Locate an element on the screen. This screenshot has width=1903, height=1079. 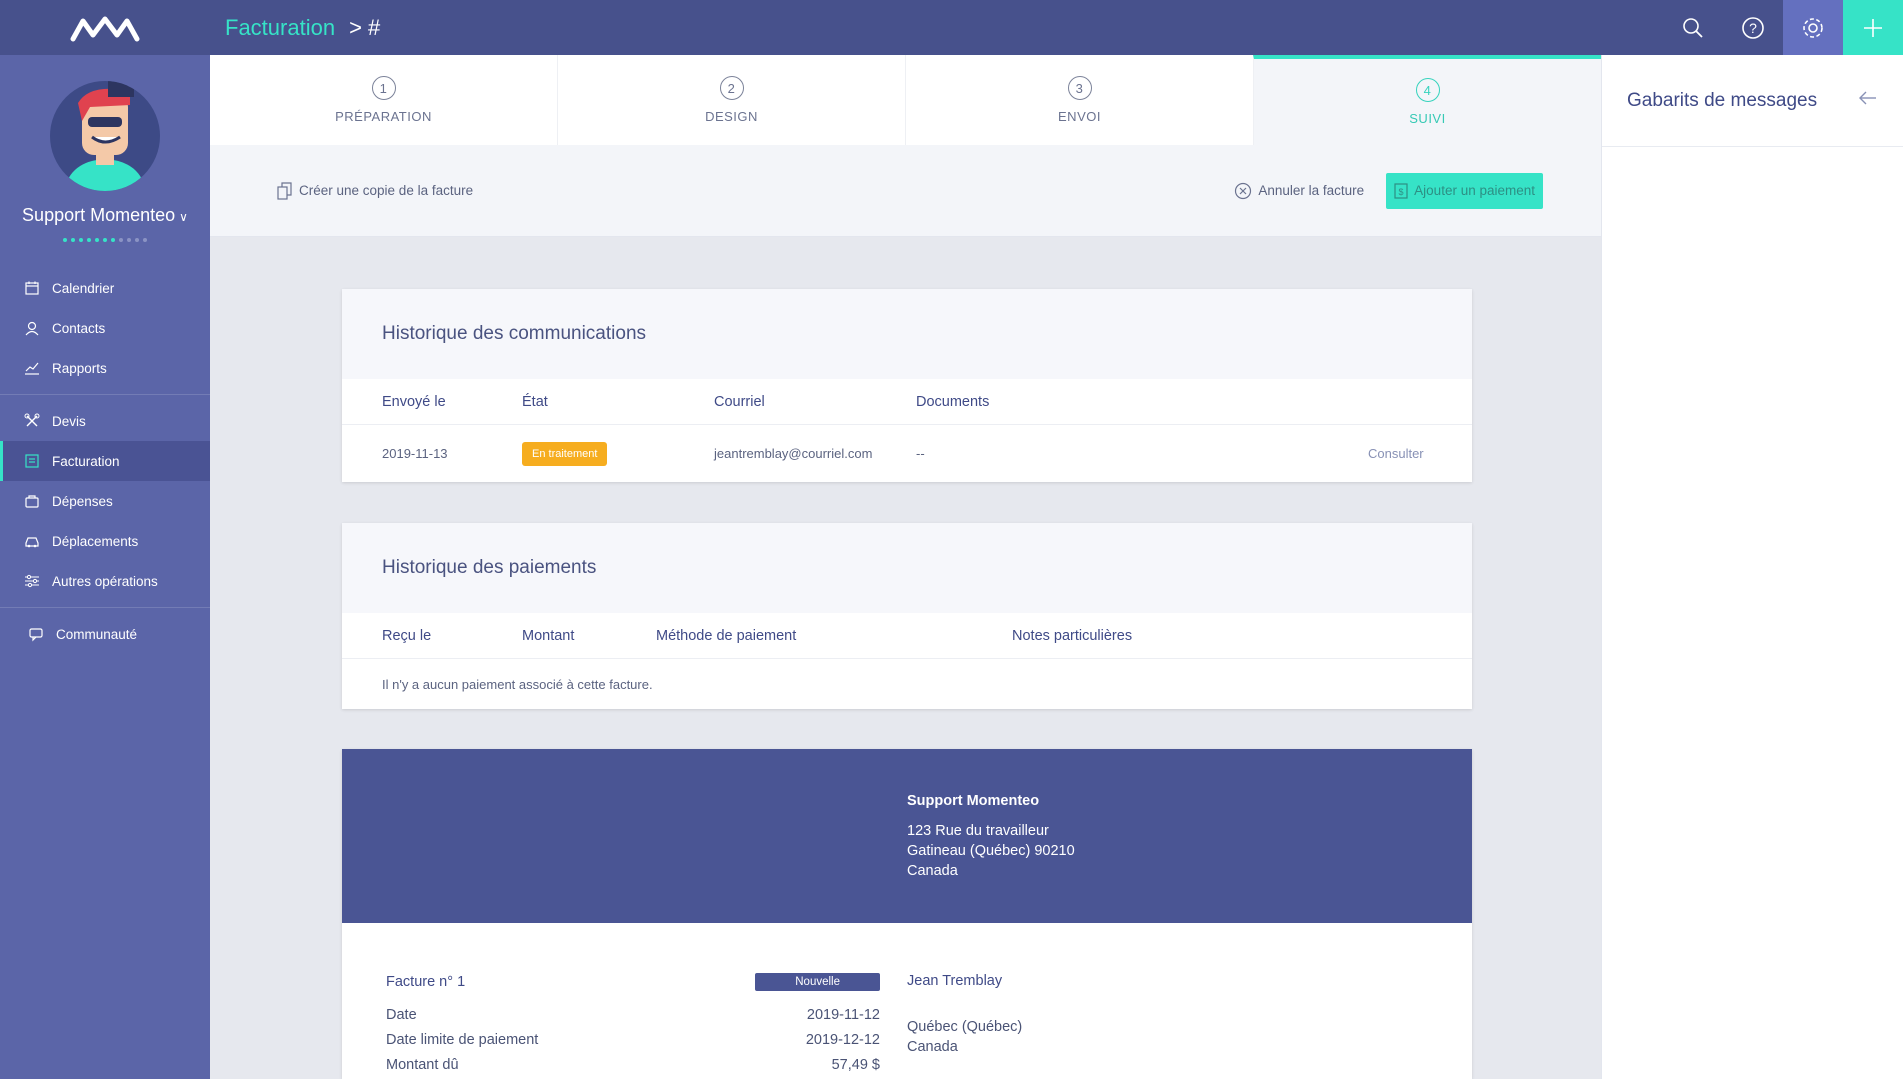
sidebar-item-deplacements: Déplacements is located at coordinates (105, 541).